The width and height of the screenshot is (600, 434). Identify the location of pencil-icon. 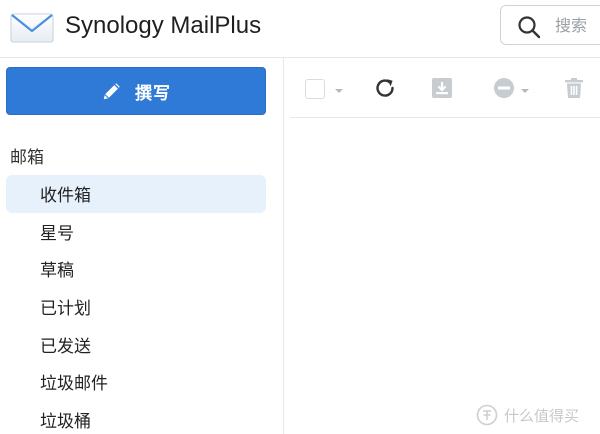
(111, 91).